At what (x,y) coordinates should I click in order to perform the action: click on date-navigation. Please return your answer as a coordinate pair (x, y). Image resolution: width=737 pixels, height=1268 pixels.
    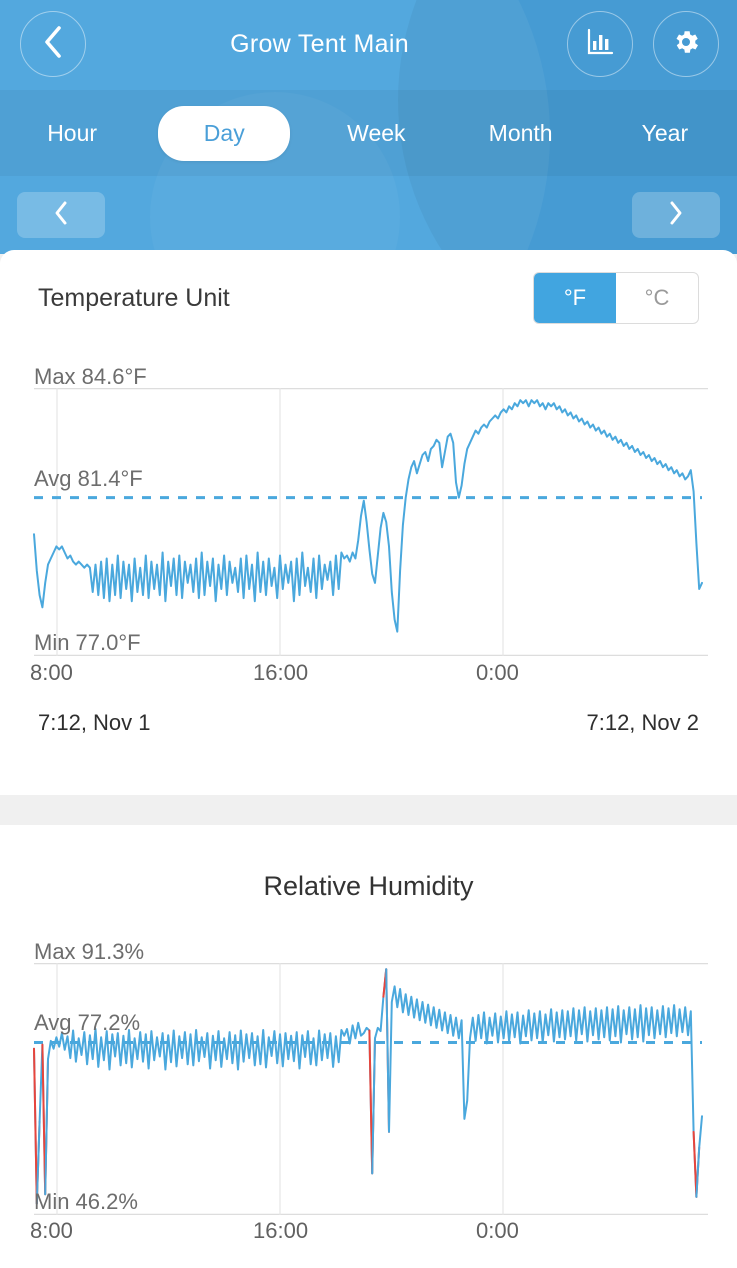
    Looking at the image, I should click on (368, 215).